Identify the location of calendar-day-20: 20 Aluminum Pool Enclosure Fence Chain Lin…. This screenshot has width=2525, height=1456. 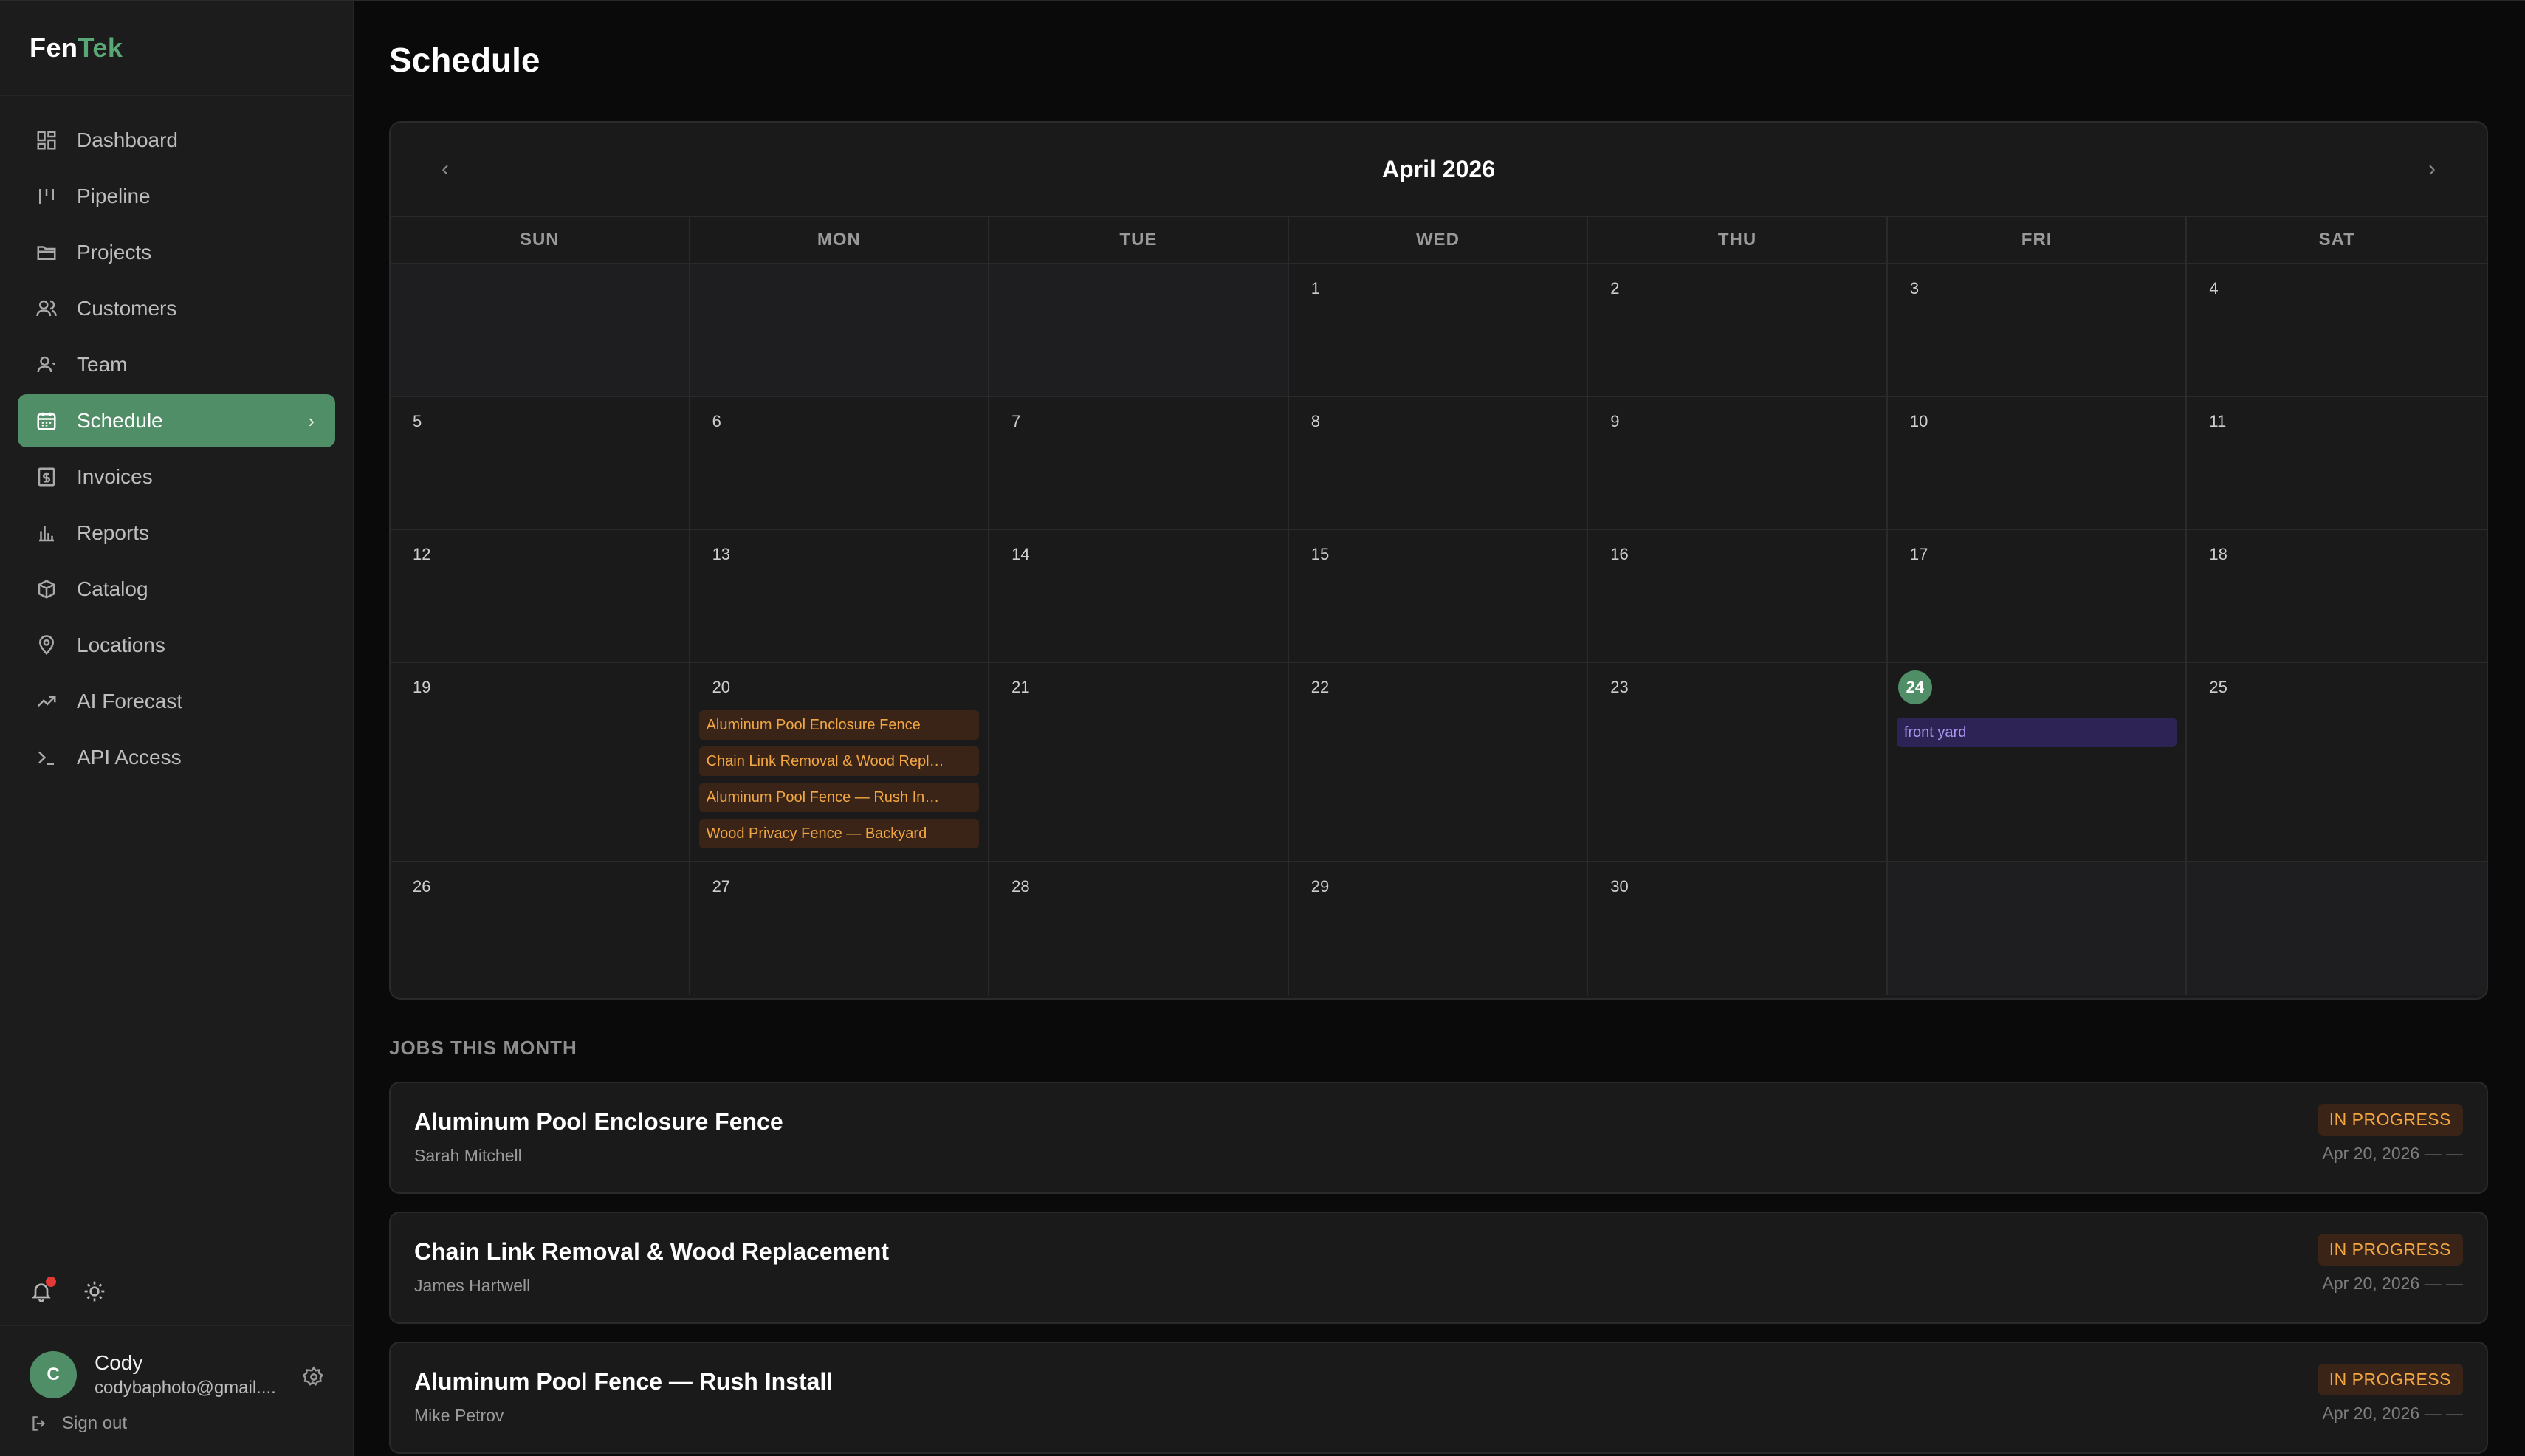
(840, 763).